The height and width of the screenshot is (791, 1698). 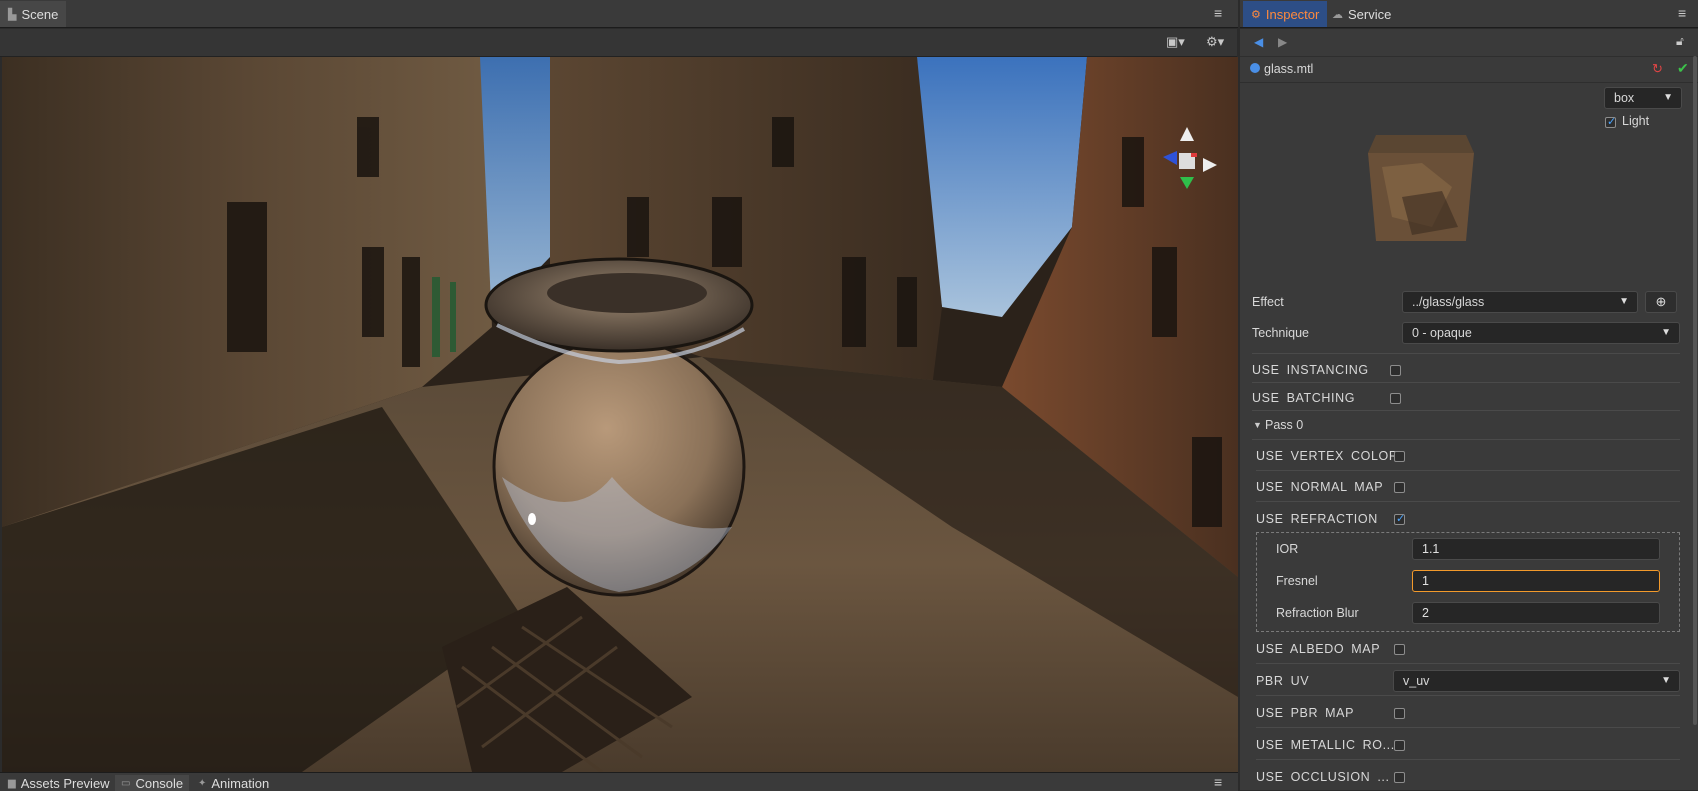 I want to click on tab-service-label: Service, so click(x=1370, y=14).